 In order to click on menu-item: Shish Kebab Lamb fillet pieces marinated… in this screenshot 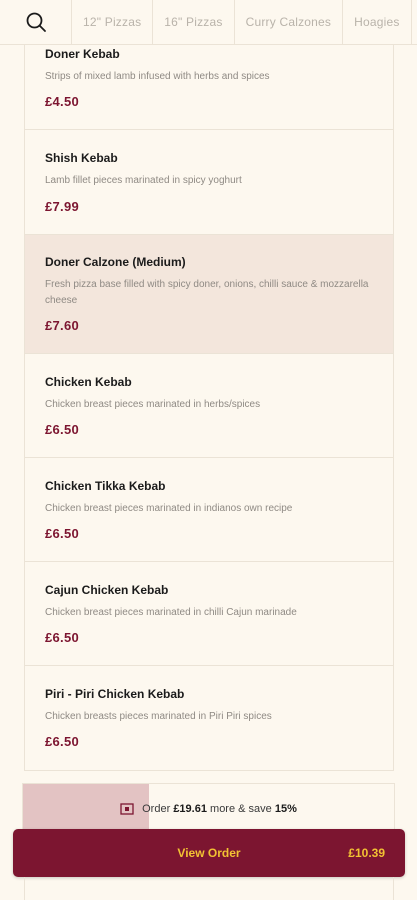, I will do `click(209, 182)`.